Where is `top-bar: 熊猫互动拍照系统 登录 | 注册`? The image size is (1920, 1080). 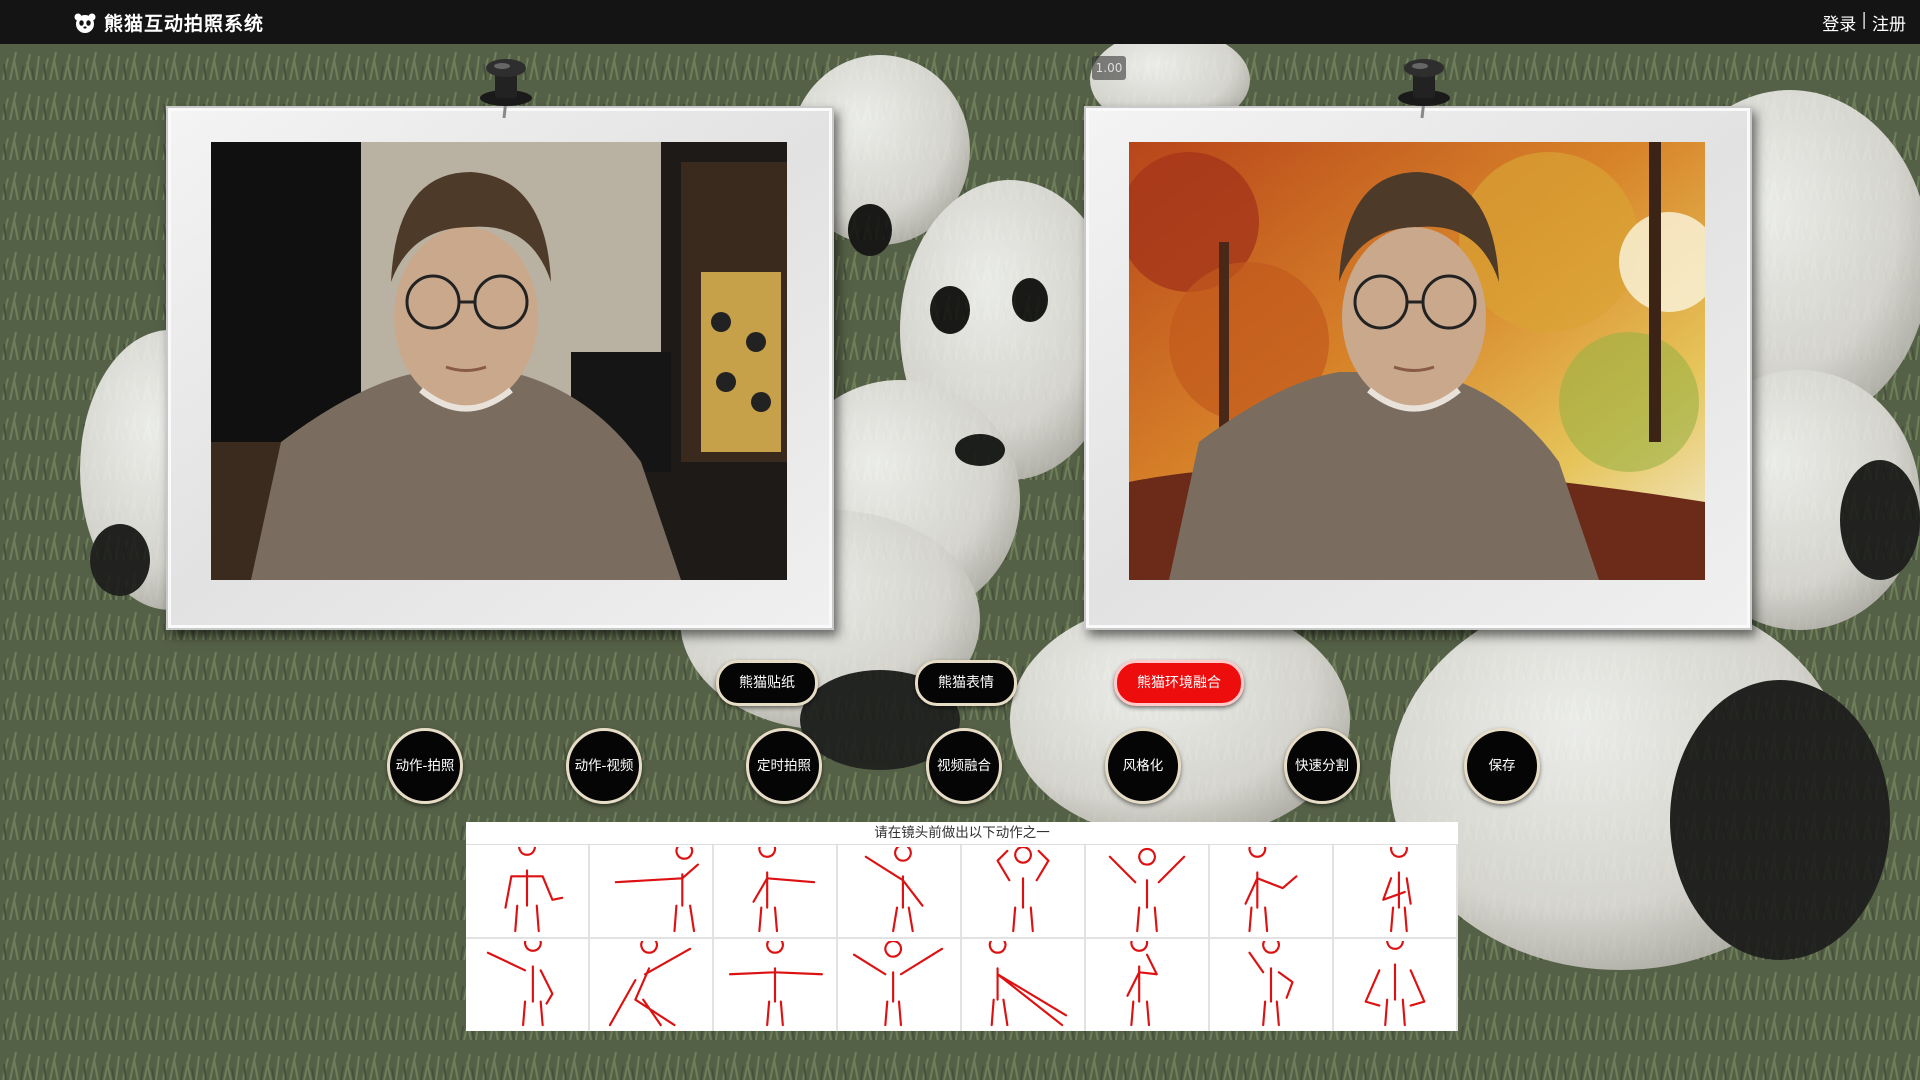 top-bar: 熊猫互动拍照系统 登录 | 注册 is located at coordinates (960, 22).